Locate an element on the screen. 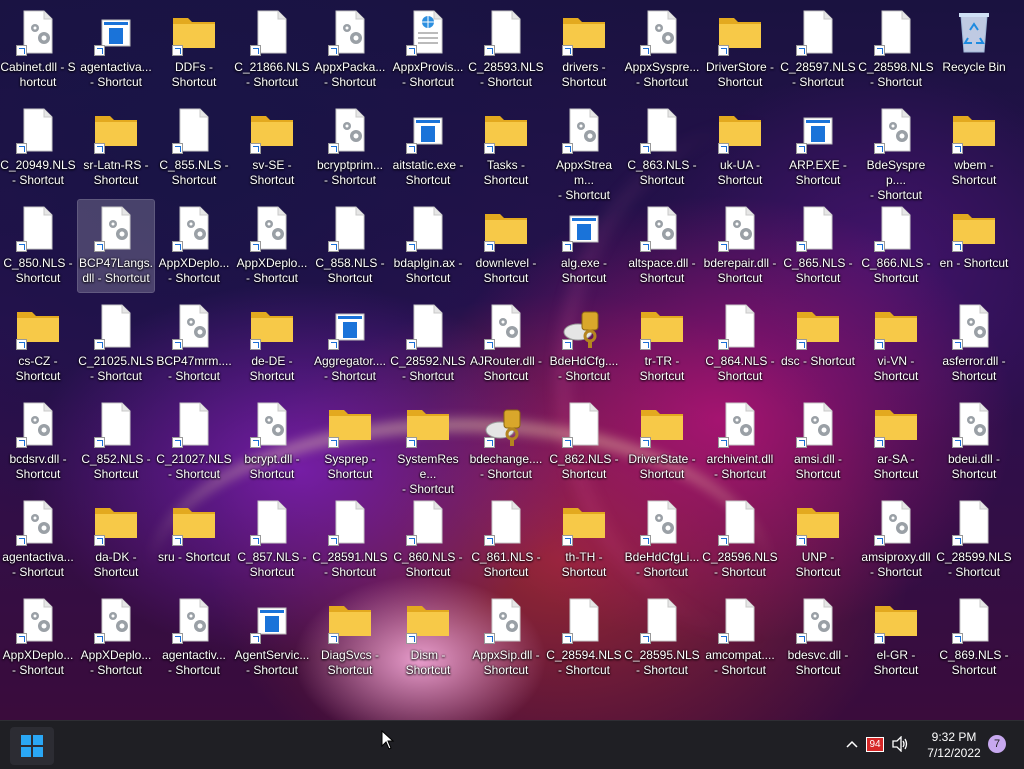 The width and height of the screenshot is (1024, 769). desktop-icon: archiveint.dll - Shortcut is located at coordinates (740, 442).